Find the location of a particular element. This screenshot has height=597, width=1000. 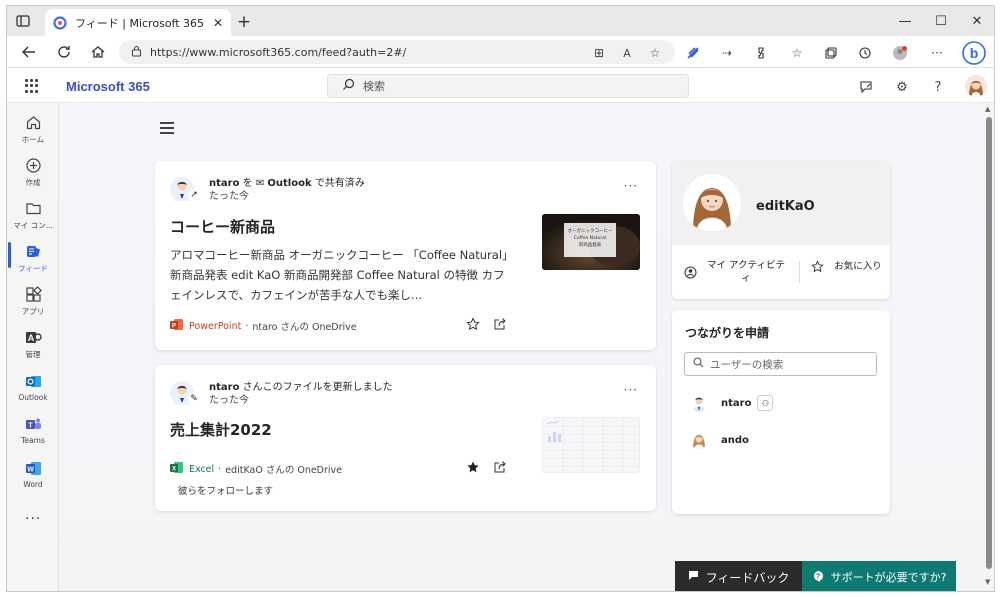

browser-tab: フィード | Microsoft 365 ✕ is located at coordinates (138, 22).